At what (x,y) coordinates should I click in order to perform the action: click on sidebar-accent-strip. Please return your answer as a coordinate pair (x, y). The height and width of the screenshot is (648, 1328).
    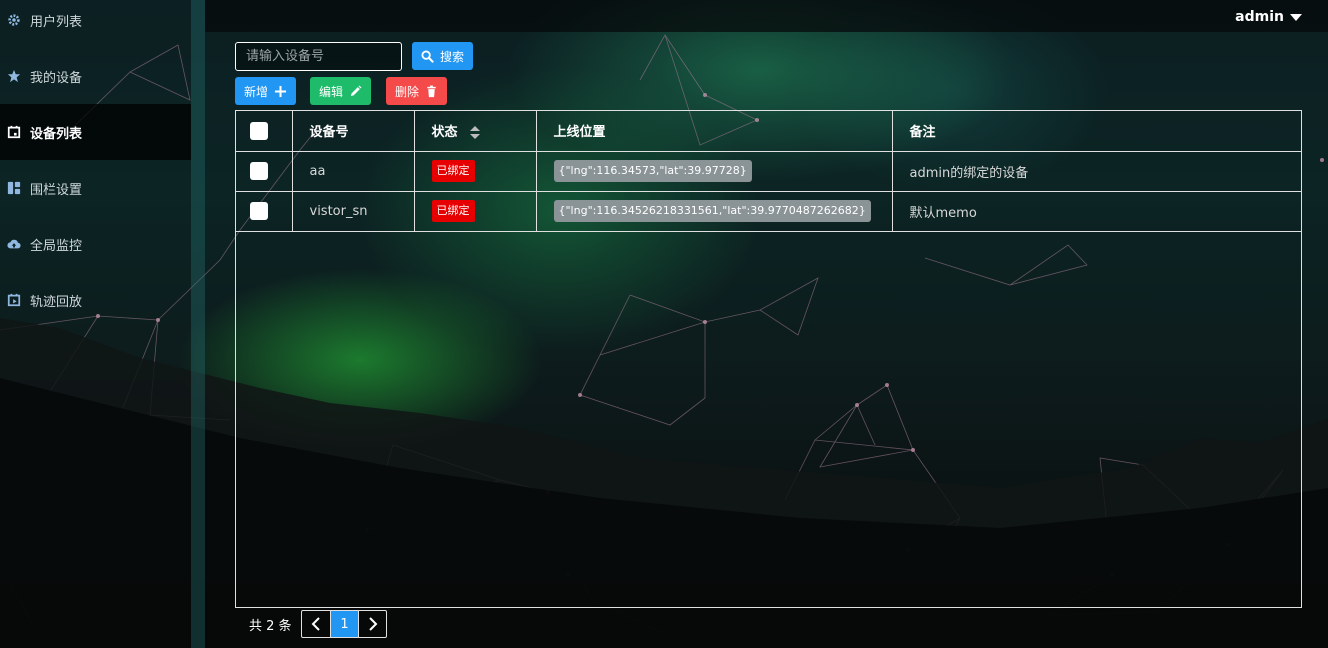
    Looking at the image, I should click on (198, 324).